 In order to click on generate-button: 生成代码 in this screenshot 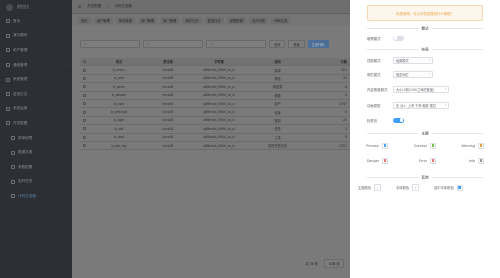, I will do `click(318, 44)`.